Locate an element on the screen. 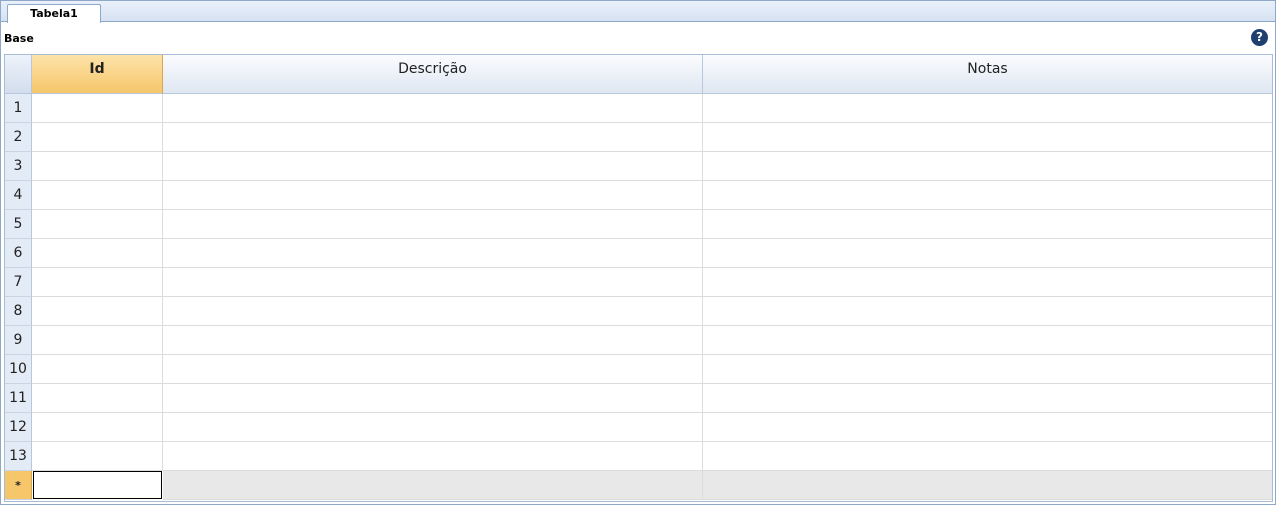 The image size is (1276, 505). table-row: 5 is located at coordinates (638, 224).